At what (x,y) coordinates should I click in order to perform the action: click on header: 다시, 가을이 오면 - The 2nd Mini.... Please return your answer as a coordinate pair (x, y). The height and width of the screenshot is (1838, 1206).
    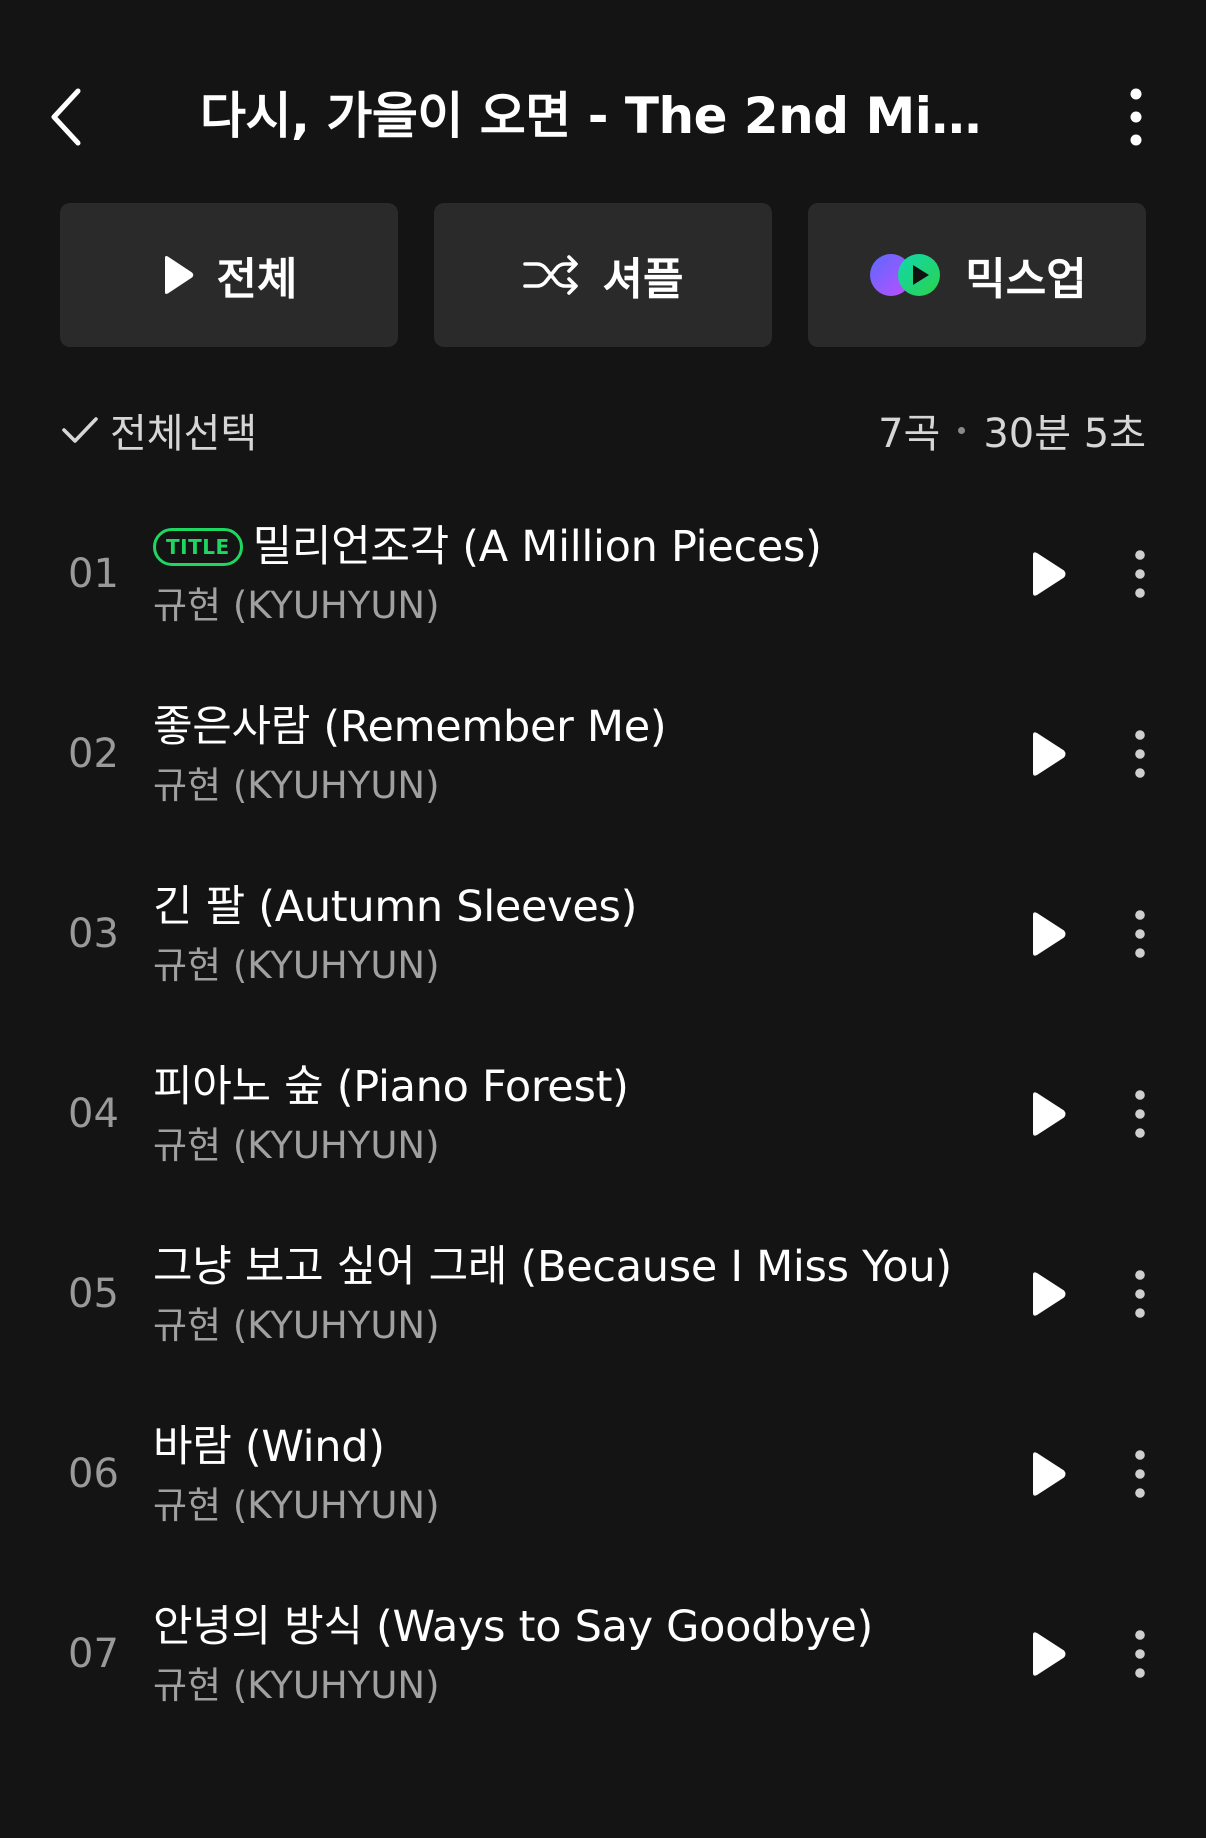
    Looking at the image, I should click on (603, 115).